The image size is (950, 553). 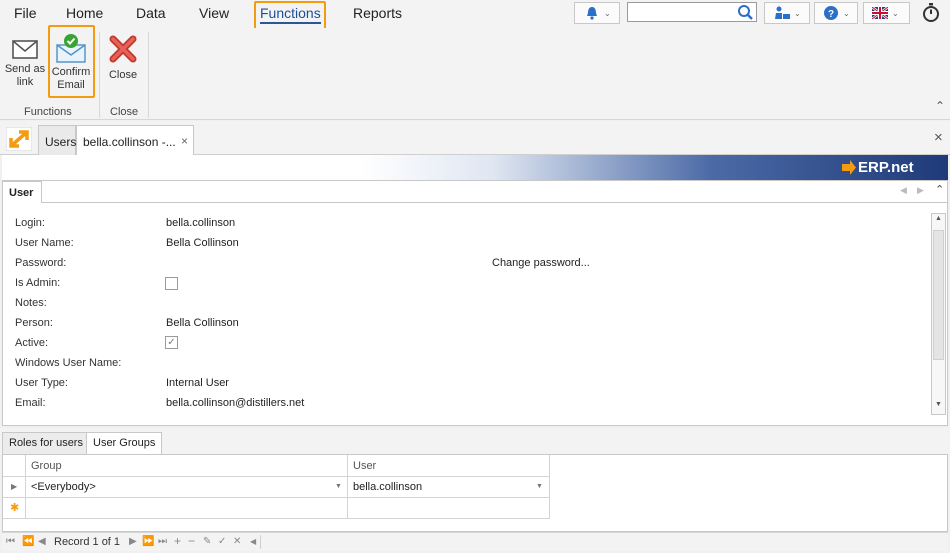 I want to click on record-navigator: ⏮ ⏪ ◀ Record 1 of 1 ▶ ⏩ ⏭ + − ✎ ✓ ✕ ◀, so click(x=475, y=541).